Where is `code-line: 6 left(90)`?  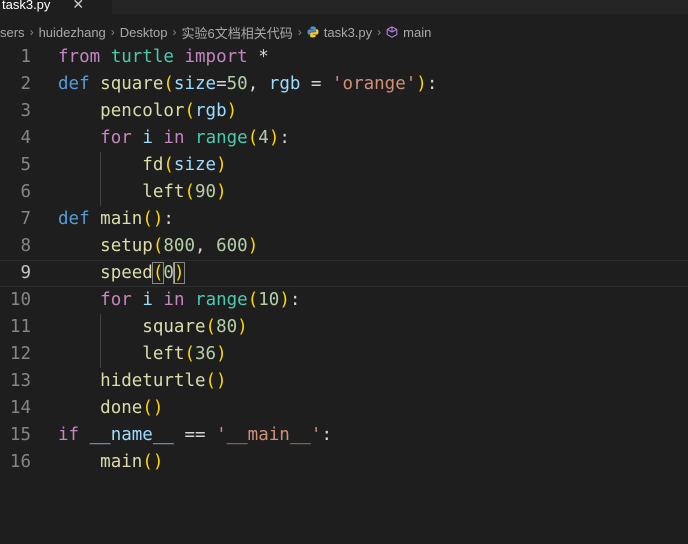 code-line: 6 left(90) is located at coordinates (344, 192).